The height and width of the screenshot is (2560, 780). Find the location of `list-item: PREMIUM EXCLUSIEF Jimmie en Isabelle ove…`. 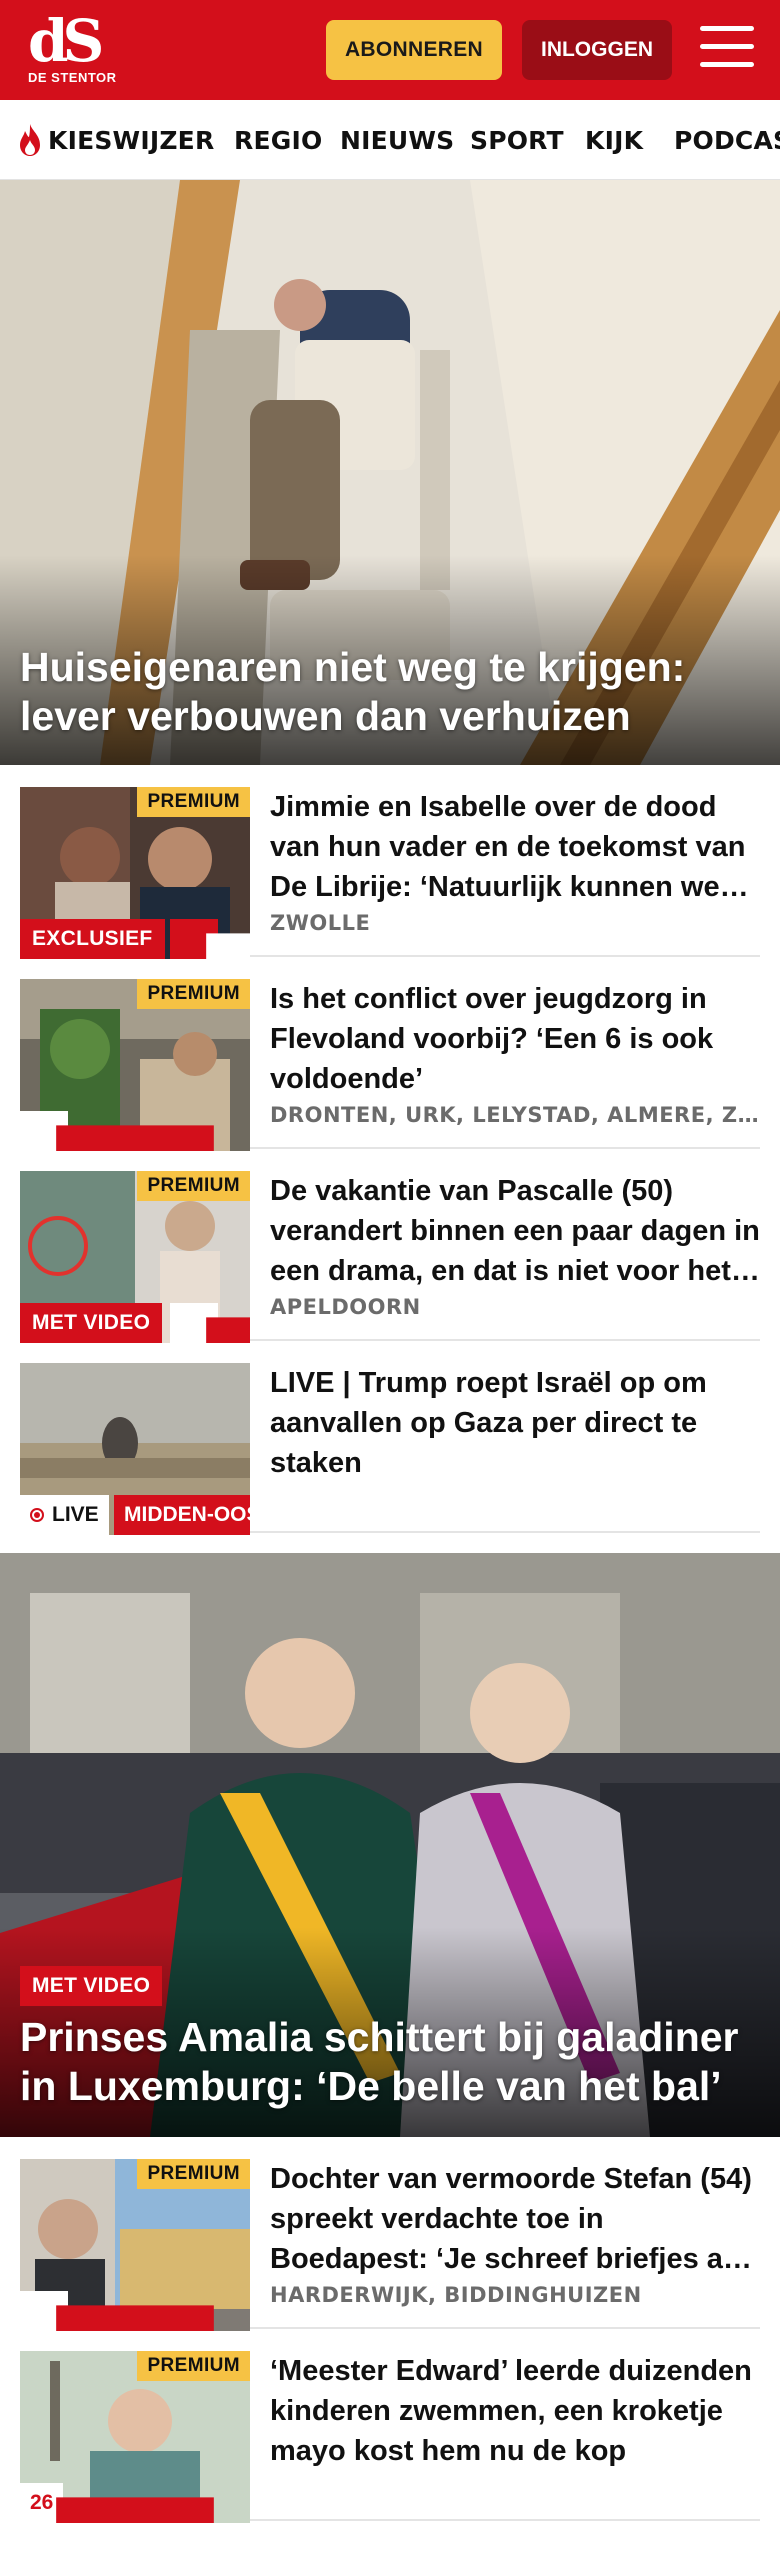

list-item: PREMIUM EXCLUSIEF Jimmie en Isabelle ove… is located at coordinates (390, 862).